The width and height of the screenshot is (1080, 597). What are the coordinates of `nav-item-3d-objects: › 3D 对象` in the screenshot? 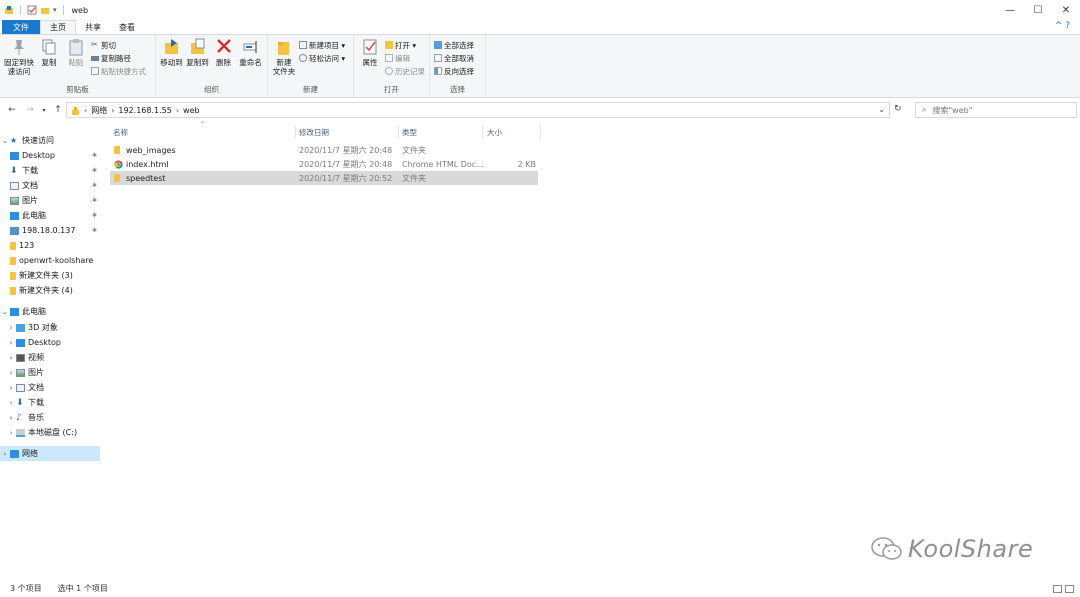 It's located at (50, 327).